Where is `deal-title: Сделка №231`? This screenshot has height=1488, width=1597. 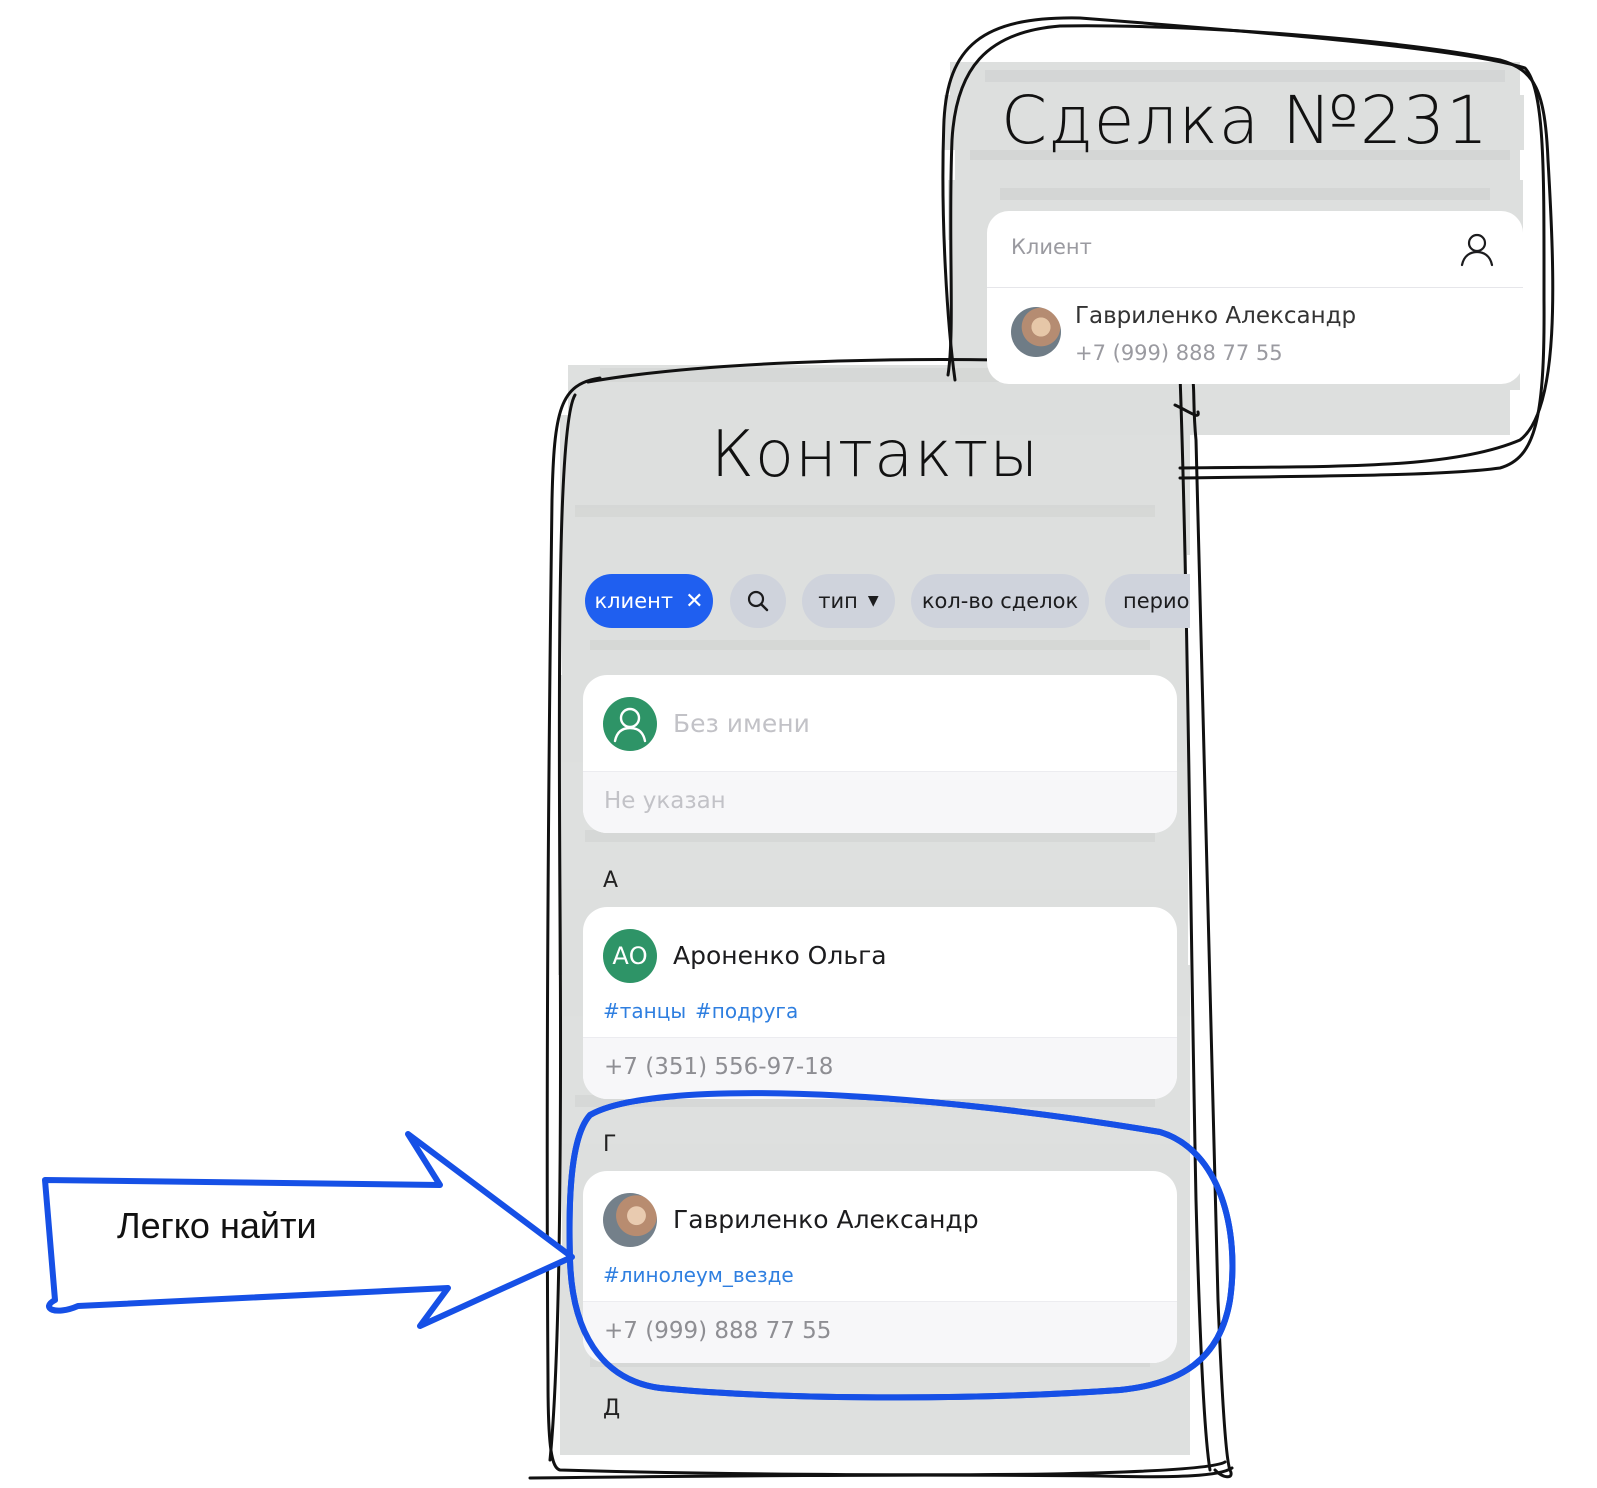
deal-title: Сделка №231 is located at coordinates (1245, 120).